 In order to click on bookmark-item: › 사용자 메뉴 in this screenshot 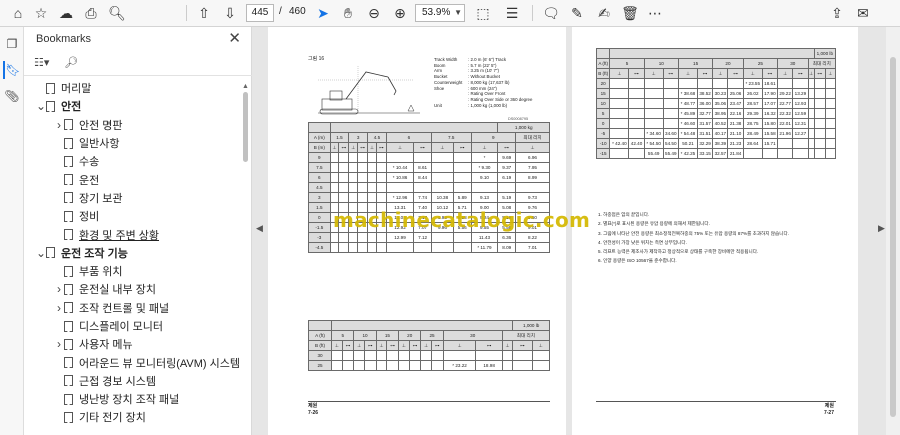, I will do `click(132, 344)`.